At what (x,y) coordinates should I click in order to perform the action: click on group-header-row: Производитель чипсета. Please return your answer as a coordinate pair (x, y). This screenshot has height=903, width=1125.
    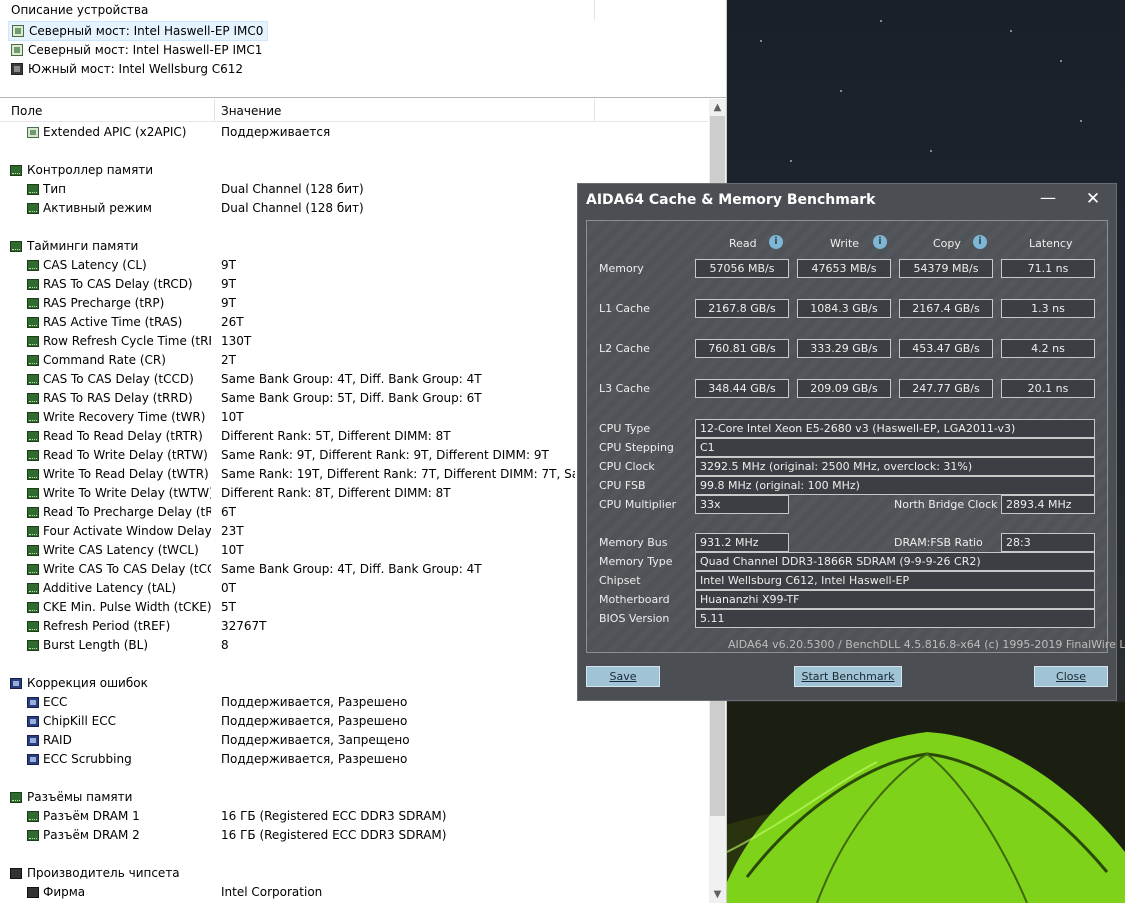
    Looking at the image, I should click on (354, 873).